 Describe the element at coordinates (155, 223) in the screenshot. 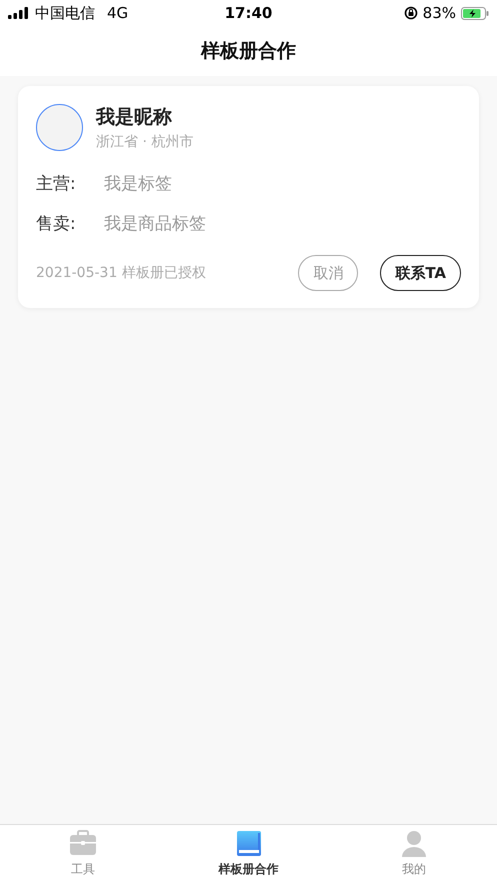

I see `field-value: 我是商品标签` at that location.